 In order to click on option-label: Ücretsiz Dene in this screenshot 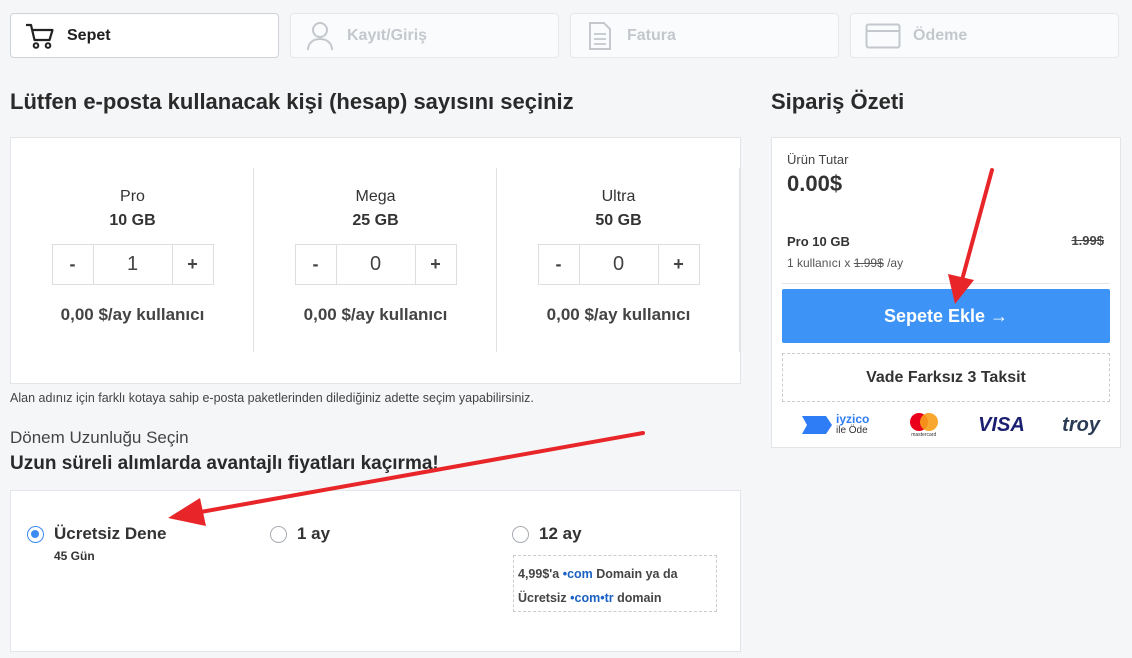, I will do `click(110, 533)`.